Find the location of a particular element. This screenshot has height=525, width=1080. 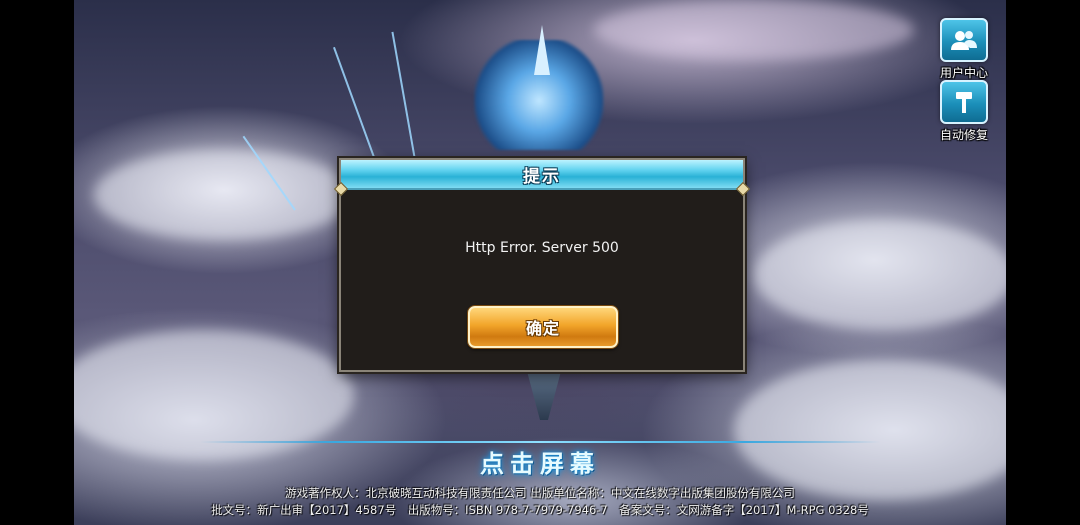

auto-repair-label: 自动修复 is located at coordinates (963, 135).